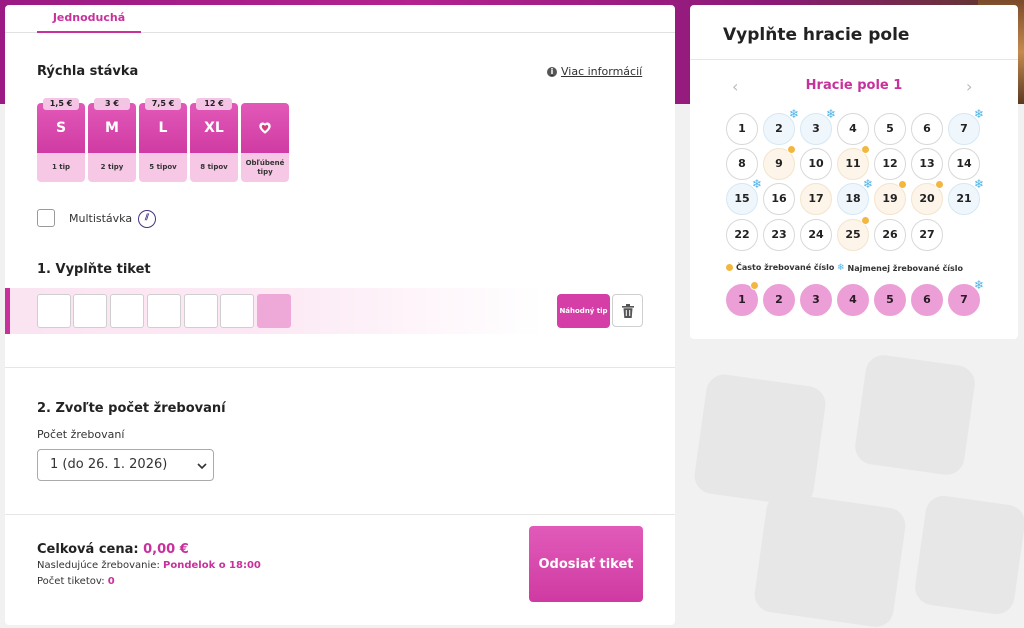 The width and height of the screenshot is (1024, 628). Describe the element at coordinates (163, 128) in the screenshot. I see `quick-bet-size: L` at that location.